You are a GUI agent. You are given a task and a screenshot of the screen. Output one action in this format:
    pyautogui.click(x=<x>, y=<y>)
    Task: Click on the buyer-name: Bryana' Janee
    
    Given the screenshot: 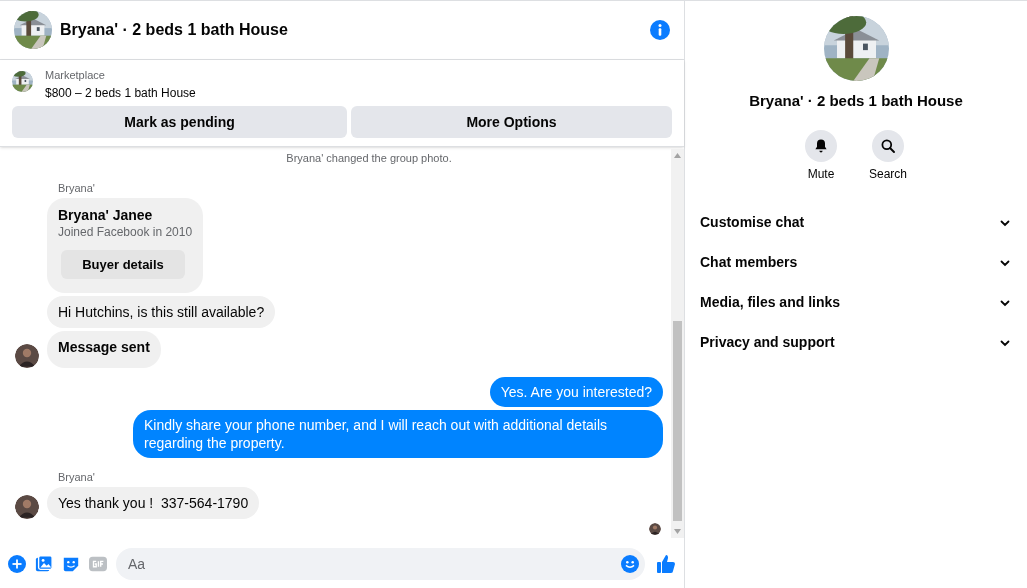 What is the action you would take?
    pyautogui.click(x=106, y=215)
    